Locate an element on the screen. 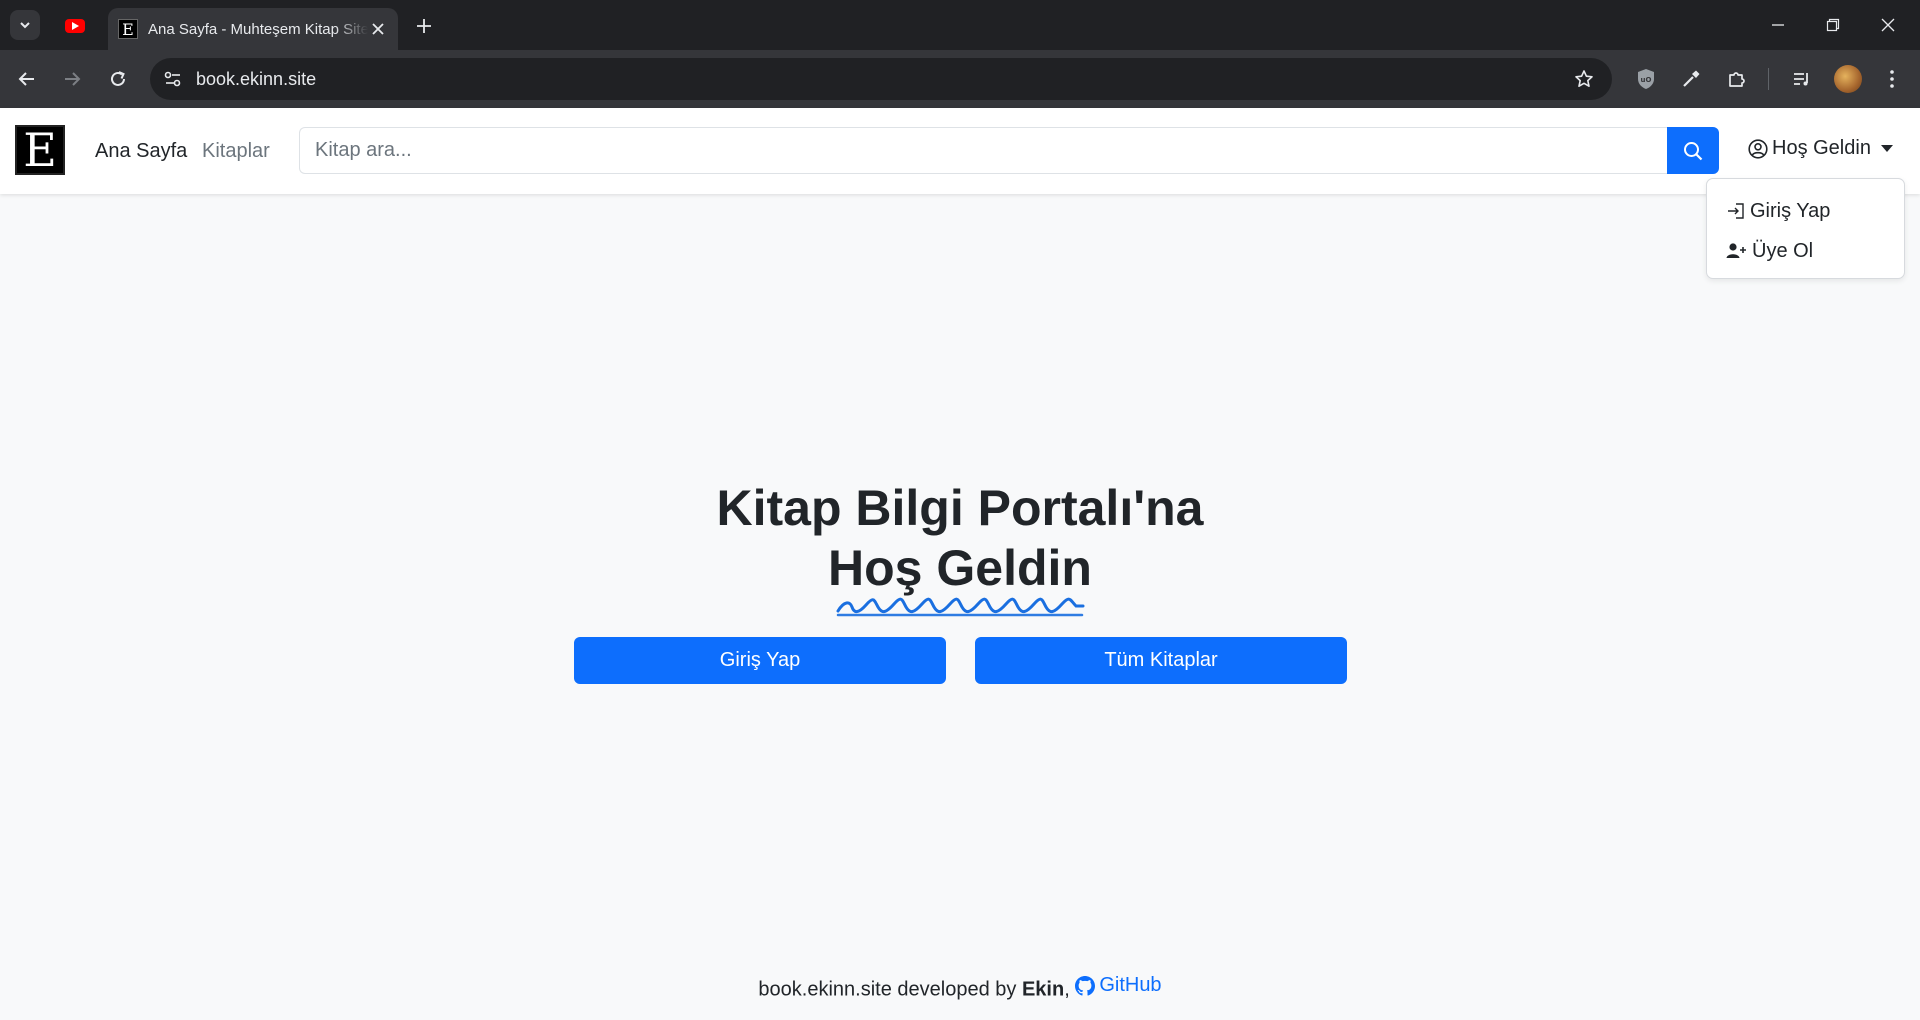  reload-icon is located at coordinates (118, 78).